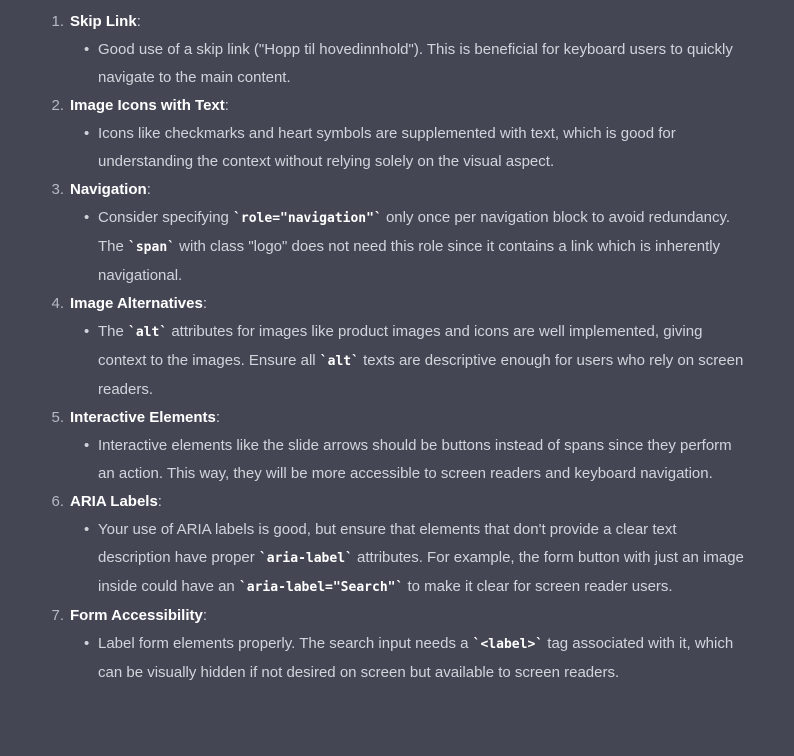  I want to click on inline-code: `aria-label="Search"`, so click(321, 587).